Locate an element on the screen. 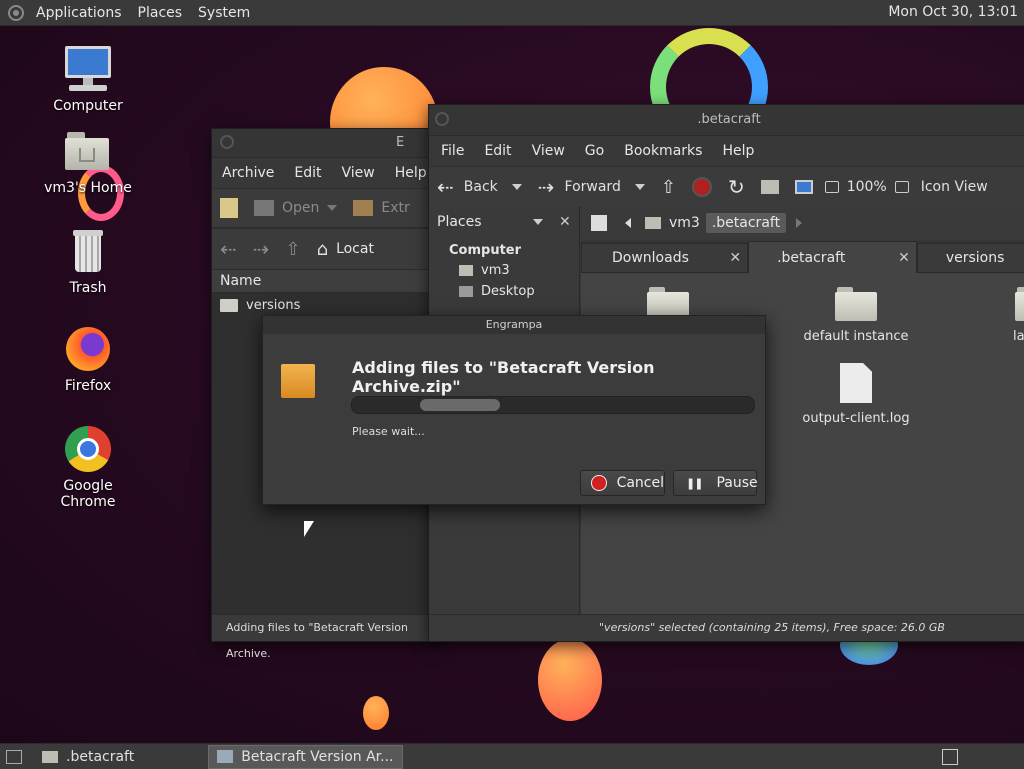 The image size is (1024, 769). decor-orange-egg is located at coordinates (570, 680).